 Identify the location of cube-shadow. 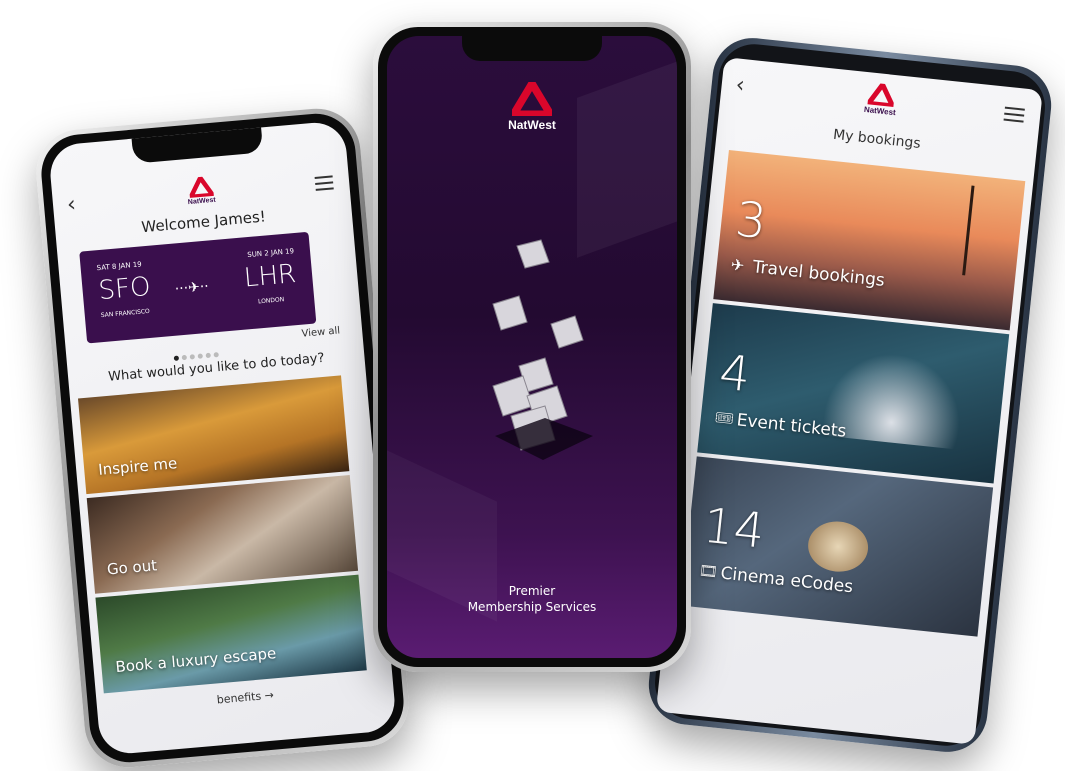
(544, 439).